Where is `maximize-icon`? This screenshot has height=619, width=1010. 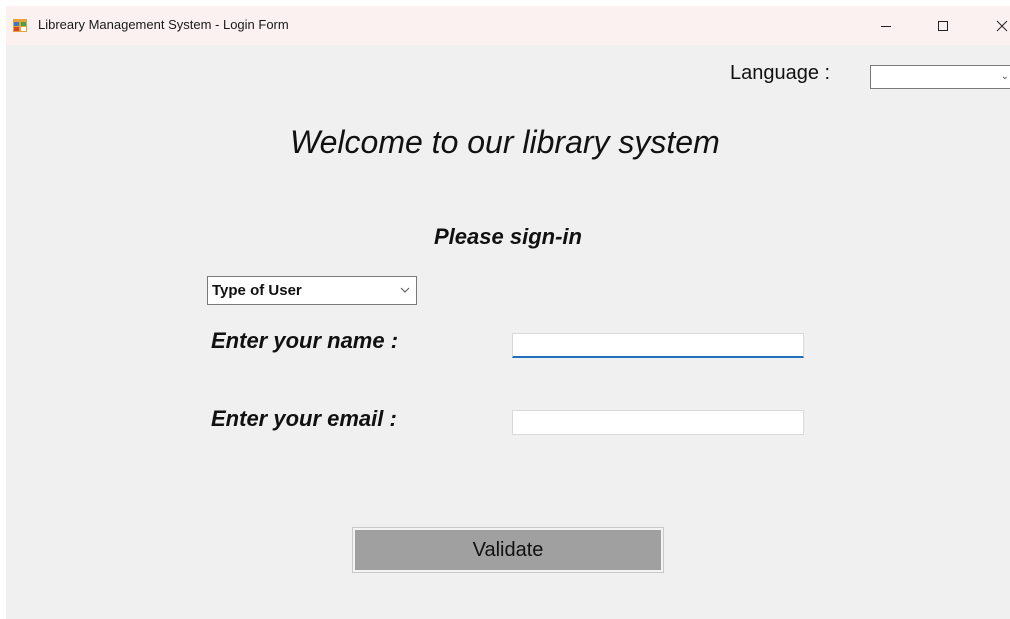 maximize-icon is located at coordinates (943, 25).